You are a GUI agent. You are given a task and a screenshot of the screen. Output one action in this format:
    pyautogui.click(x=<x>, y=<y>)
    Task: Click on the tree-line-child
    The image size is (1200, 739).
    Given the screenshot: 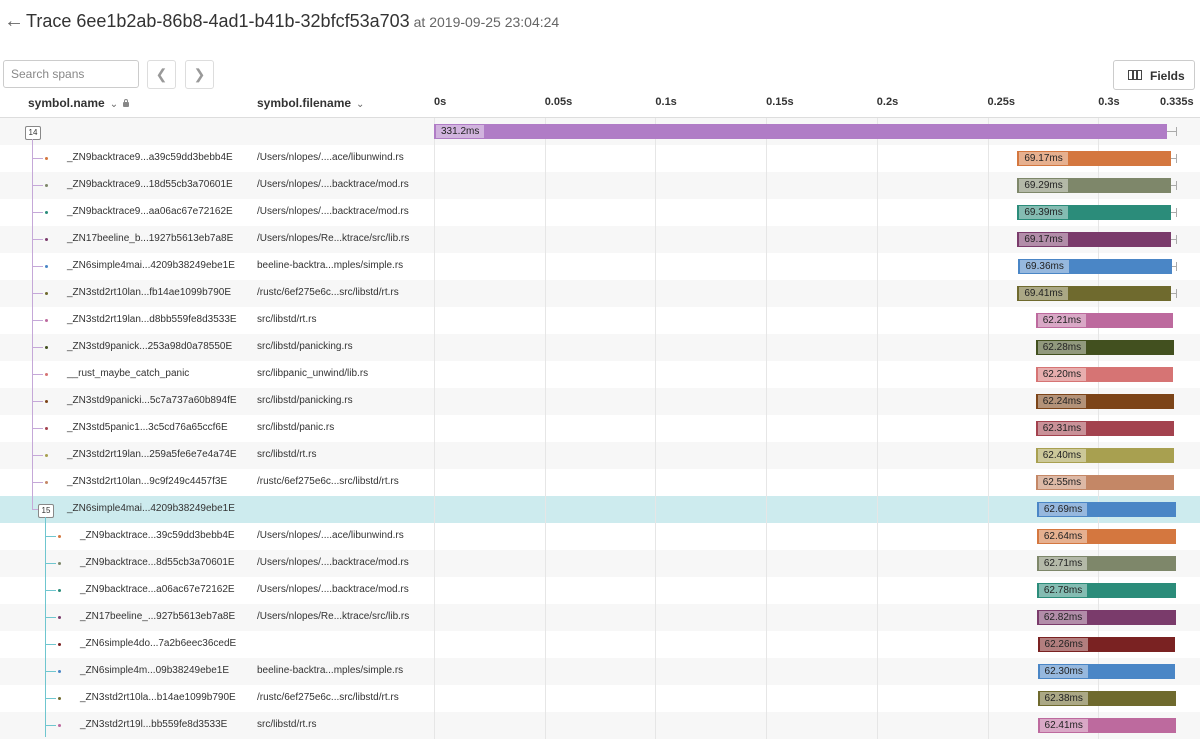 What is the action you would take?
    pyautogui.click(x=45, y=627)
    